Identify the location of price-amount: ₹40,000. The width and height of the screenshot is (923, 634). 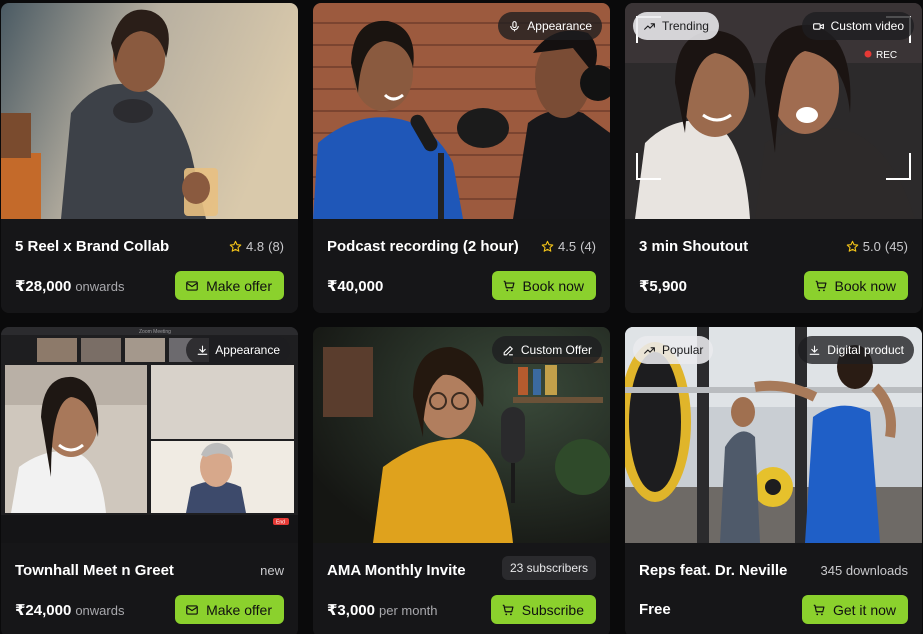
(355, 286).